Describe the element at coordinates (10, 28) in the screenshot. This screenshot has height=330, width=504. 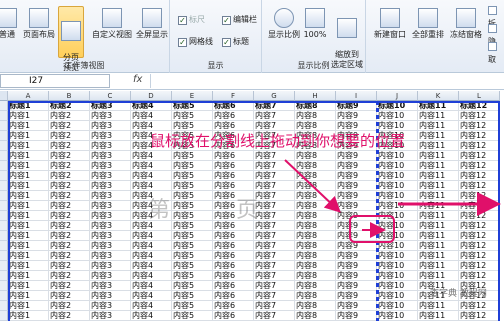
I see `normal-view-button: 普通` at that location.